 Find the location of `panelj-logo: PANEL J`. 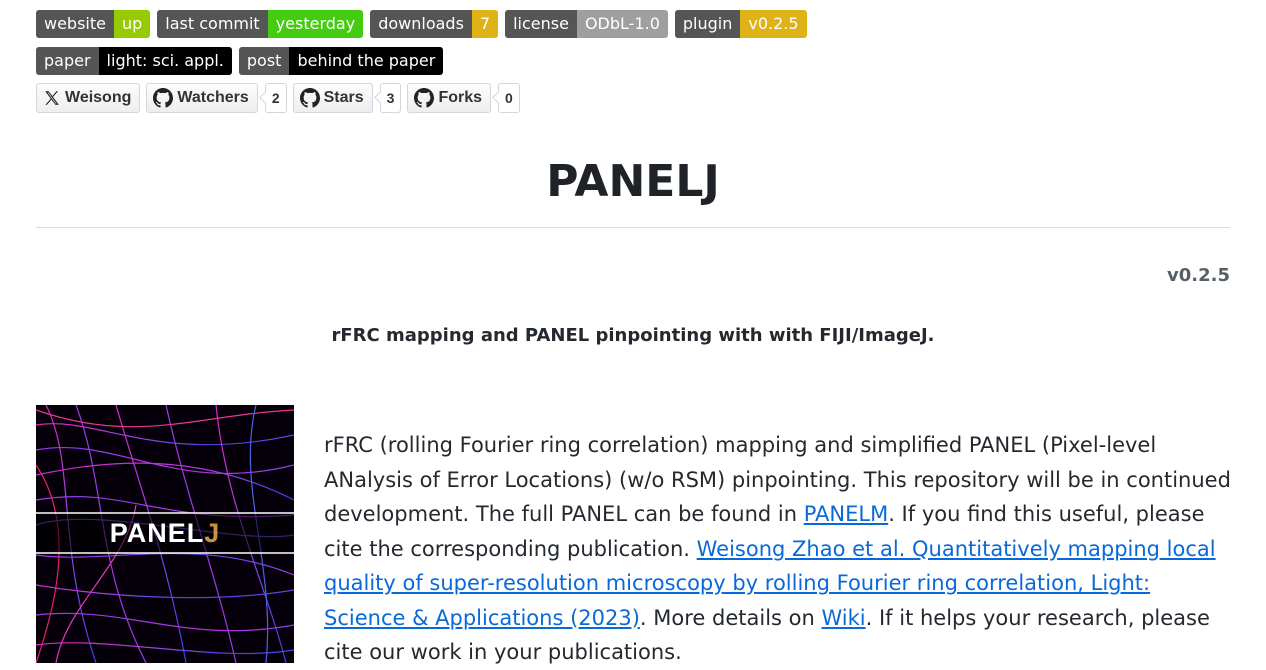

panelj-logo: PANEL J is located at coordinates (165, 534).